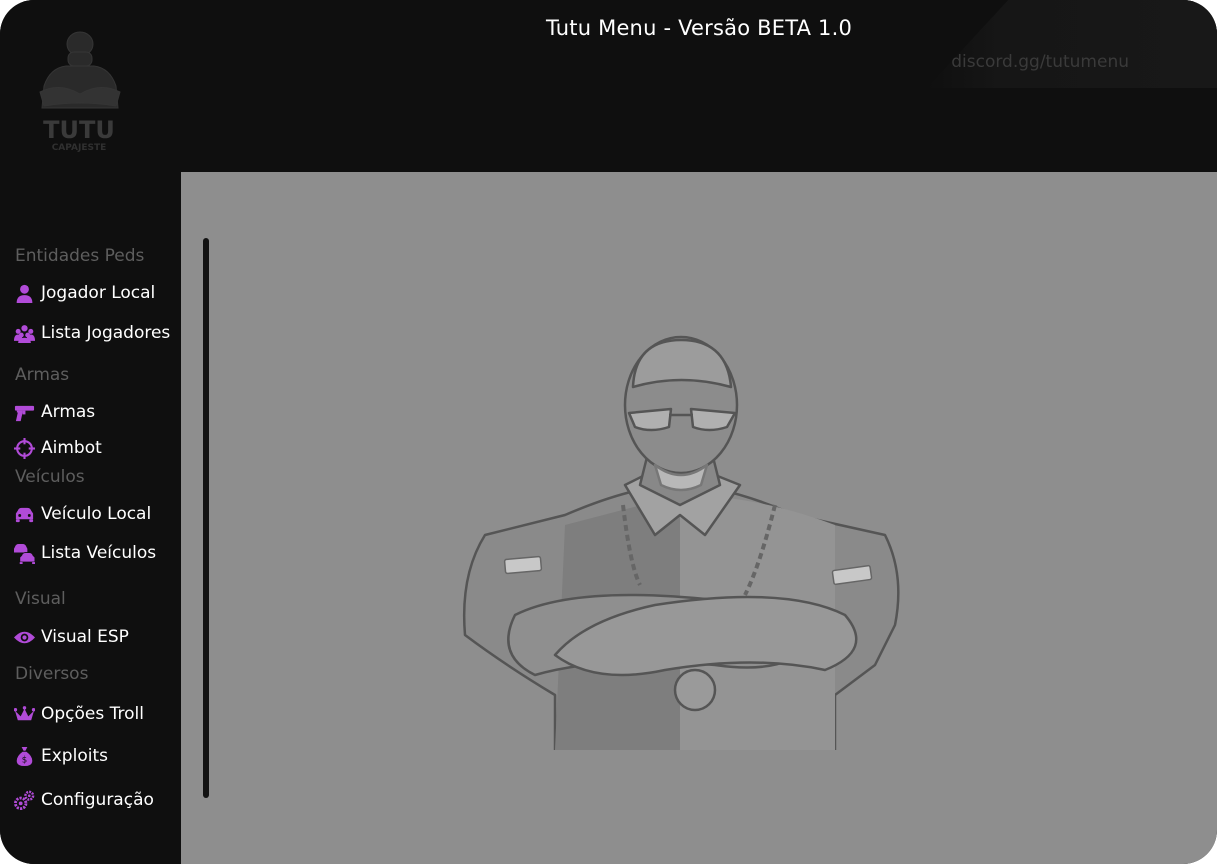  I want to click on cars-icon, so click(24, 553).